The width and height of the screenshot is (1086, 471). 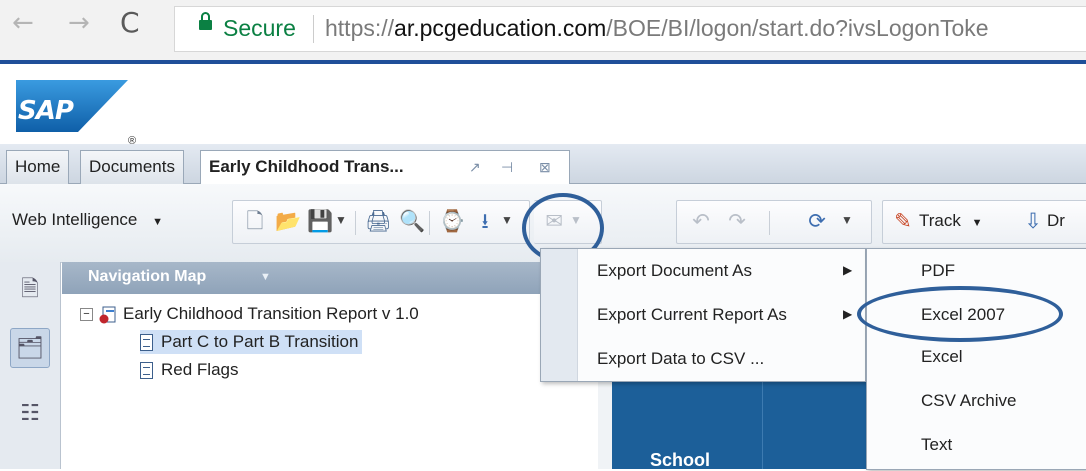 I want to click on web-intelligence-label: Web Intelligence, so click(x=75, y=219).